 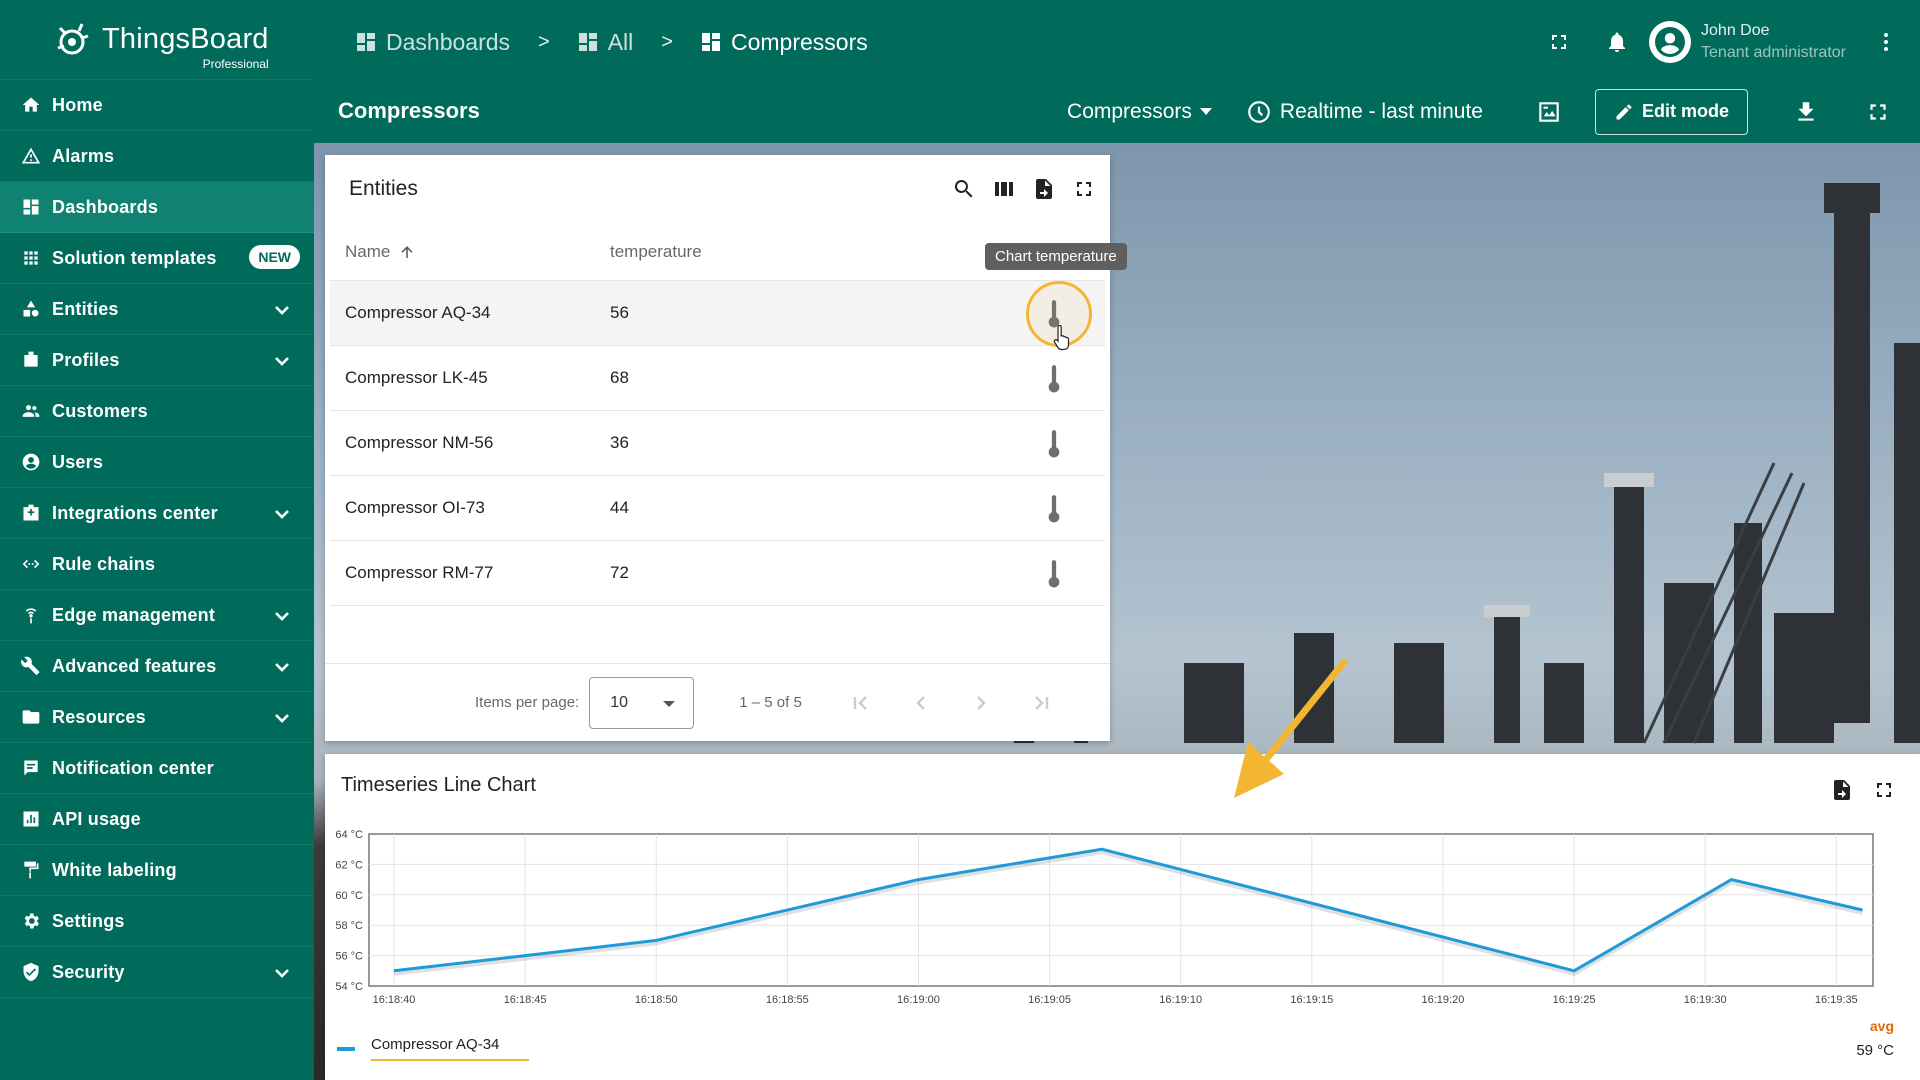 I want to click on page-range: 1 – 5 of 5, so click(x=770, y=702).